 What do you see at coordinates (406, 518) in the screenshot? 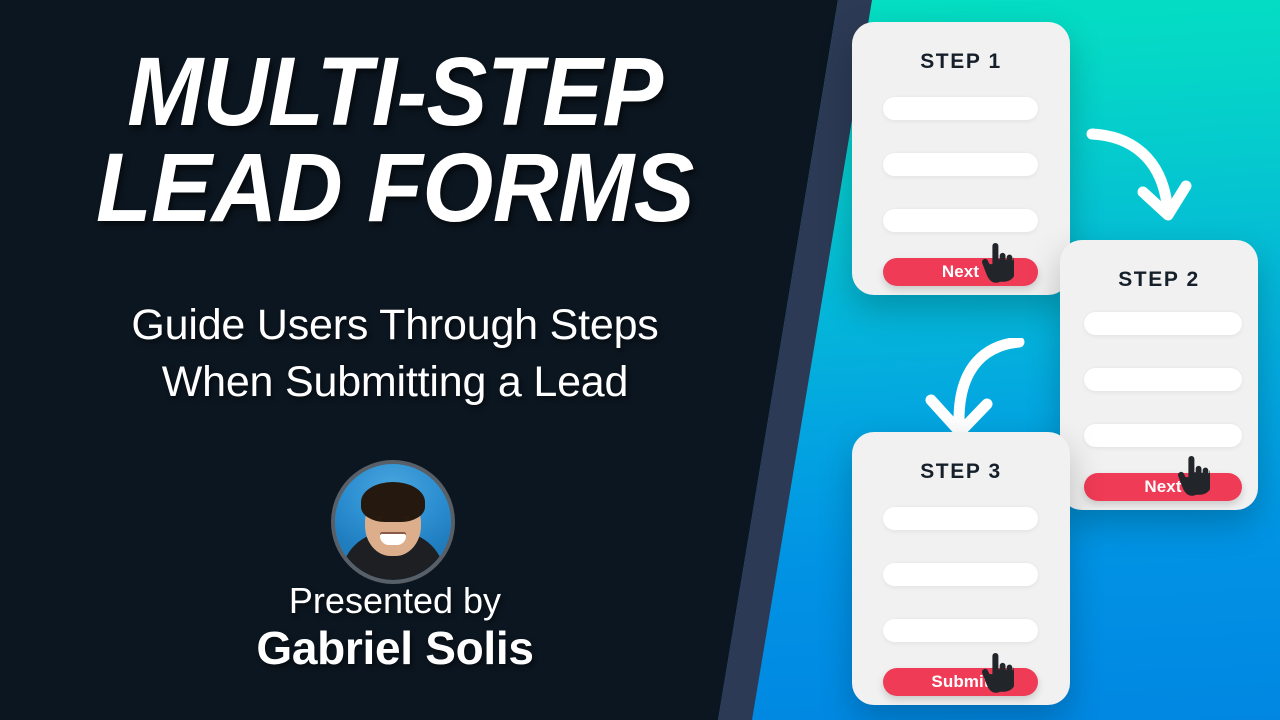
I see `avatar-eye-right` at bounding box center [406, 518].